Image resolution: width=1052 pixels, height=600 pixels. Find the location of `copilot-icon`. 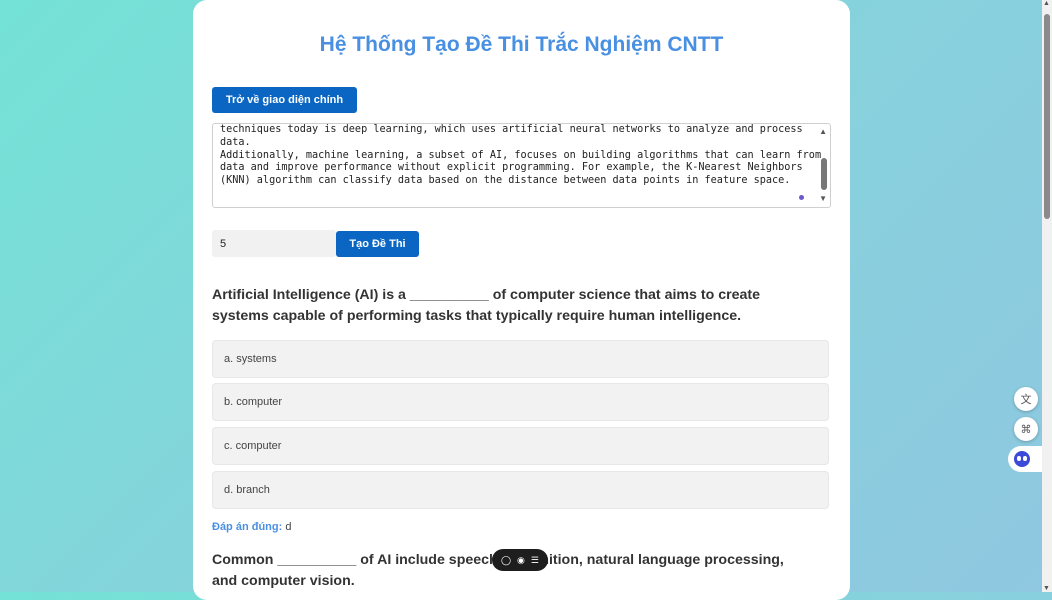

copilot-icon is located at coordinates (1022, 459).